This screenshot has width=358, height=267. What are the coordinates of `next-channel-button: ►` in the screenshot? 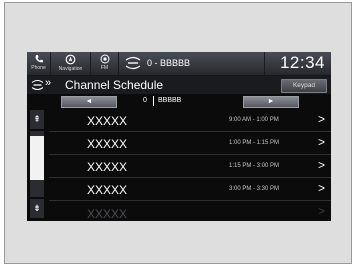 It's located at (271, 102).